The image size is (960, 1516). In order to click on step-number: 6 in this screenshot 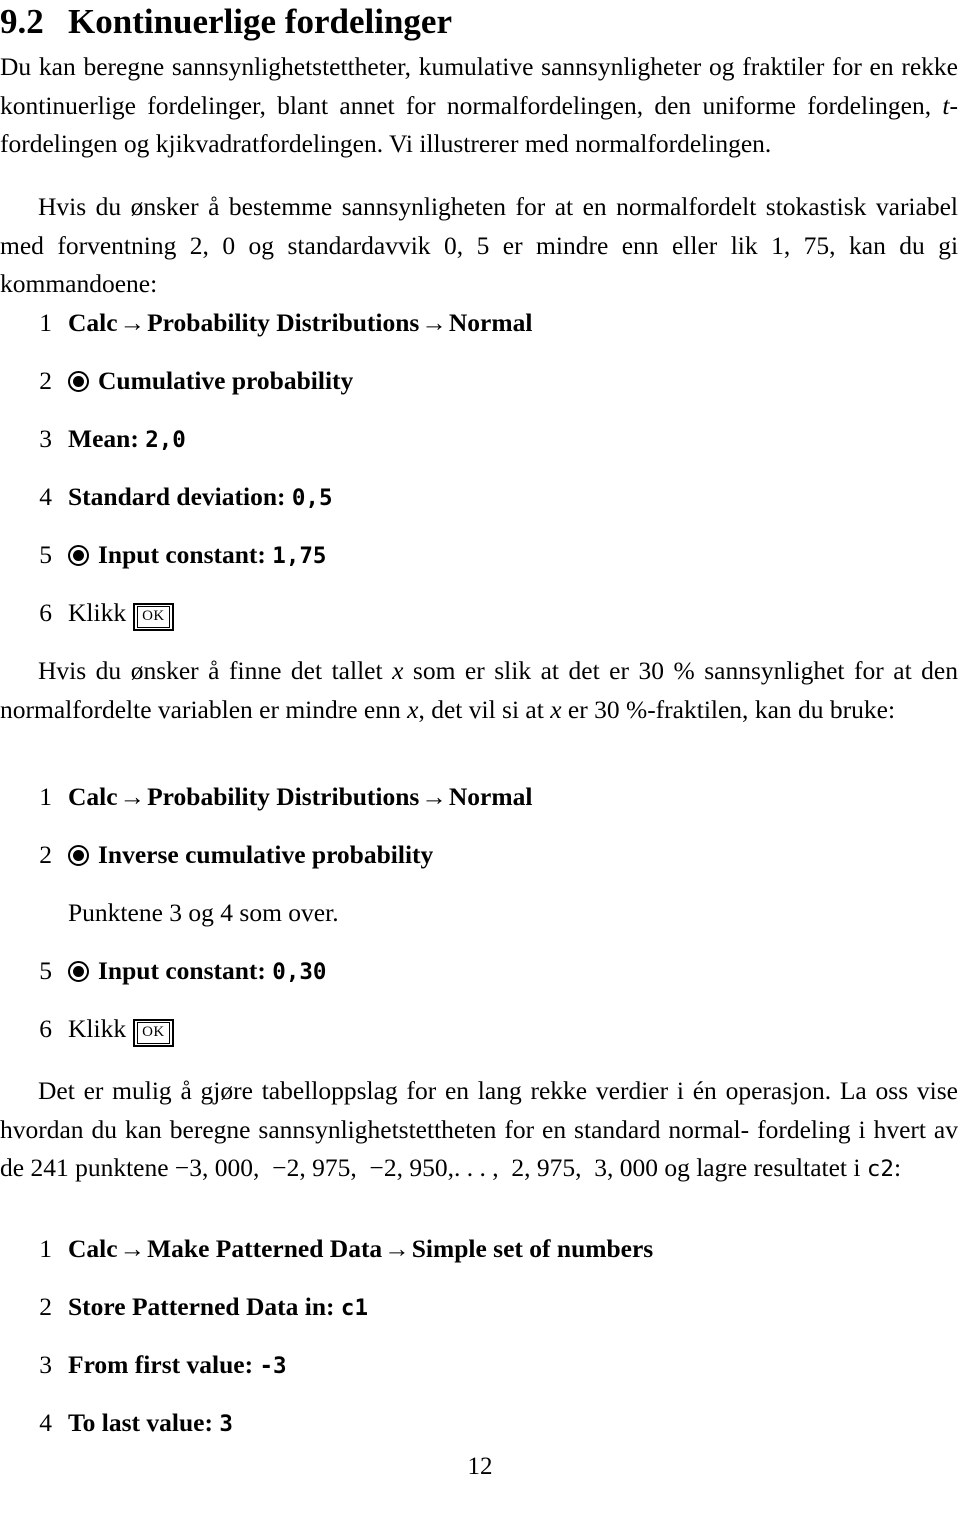, I will do `click(45, 612)`.